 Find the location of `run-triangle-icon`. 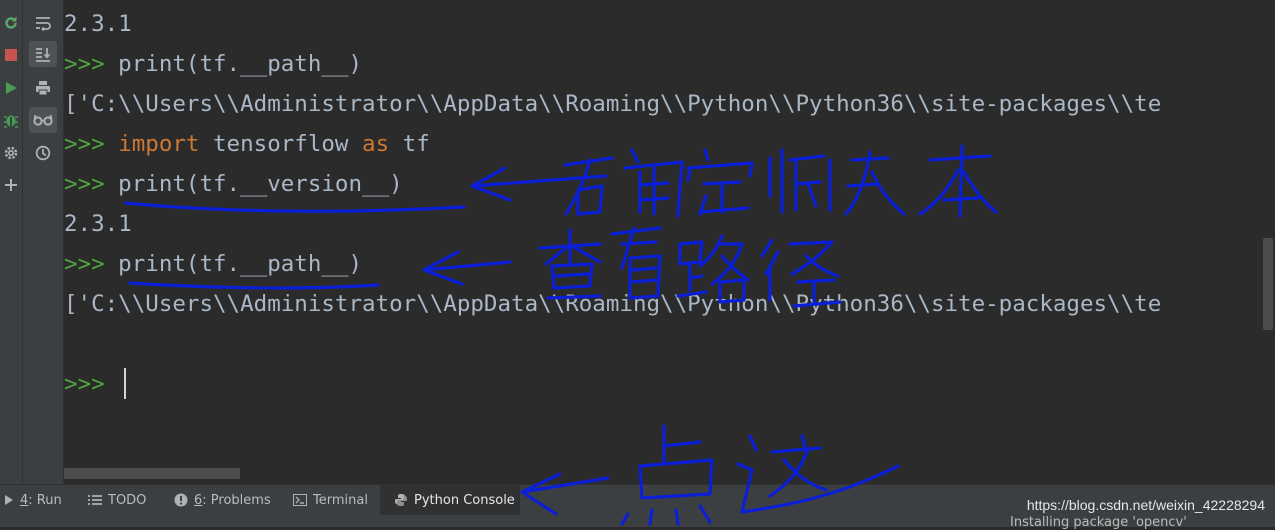

run-triangle-icon is located at coordinates (9, 500).